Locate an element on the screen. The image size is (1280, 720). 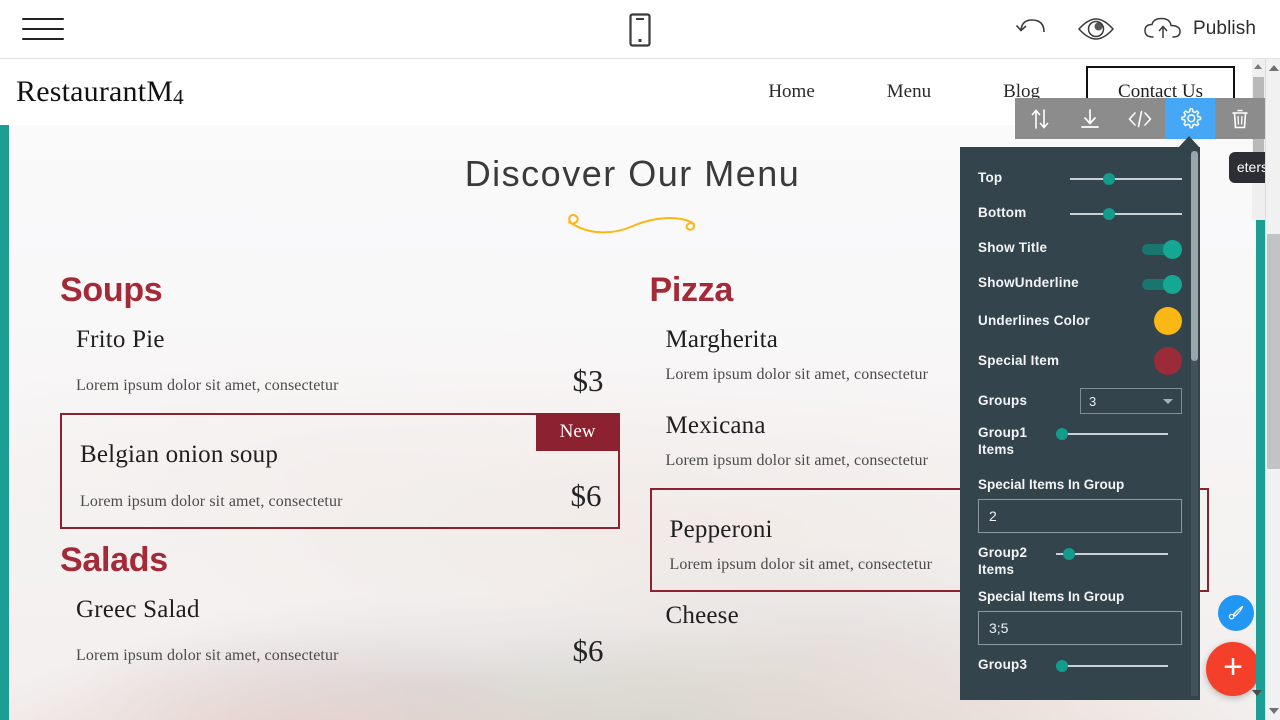
top-padding-slider is located at coordinates (1126, 179).